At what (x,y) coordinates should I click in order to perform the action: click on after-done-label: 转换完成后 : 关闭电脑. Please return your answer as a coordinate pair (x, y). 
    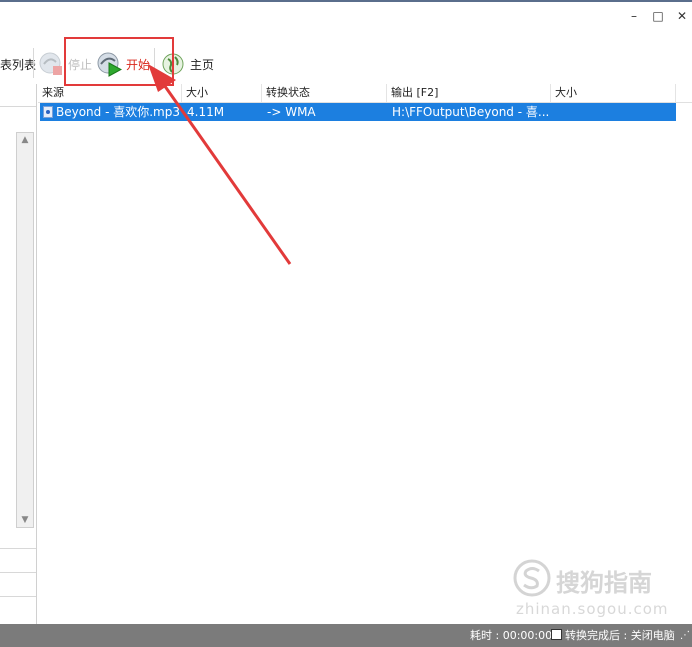
    Looking at the image, I should click on (620, 635).